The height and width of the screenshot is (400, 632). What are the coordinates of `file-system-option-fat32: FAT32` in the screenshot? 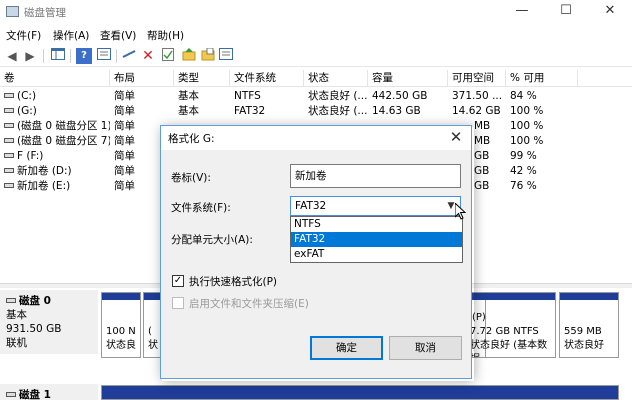 It's located at (376, 239).